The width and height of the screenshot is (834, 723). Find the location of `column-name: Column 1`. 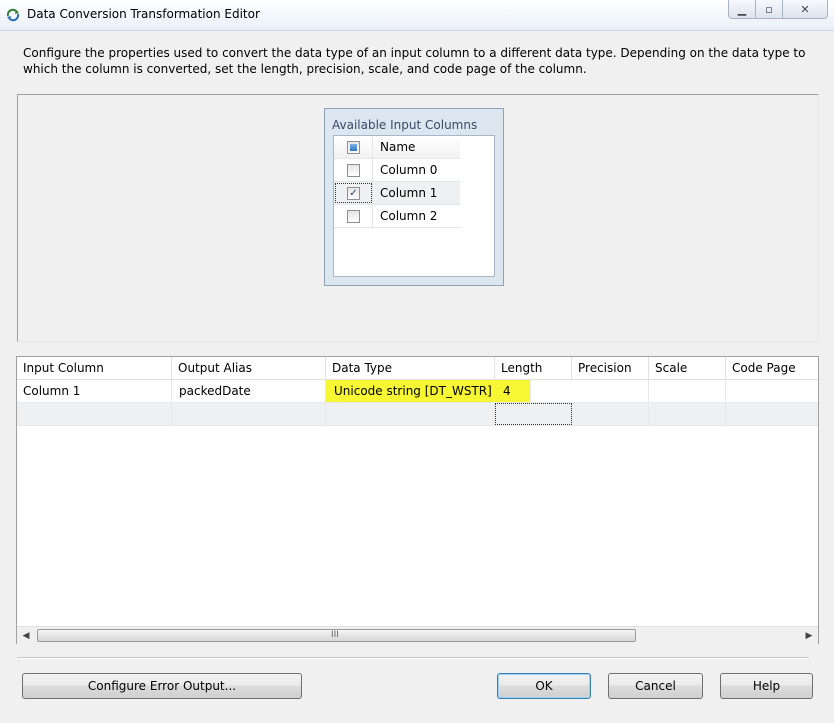

column-name: Column 1 is located at coordinates (409, 193).